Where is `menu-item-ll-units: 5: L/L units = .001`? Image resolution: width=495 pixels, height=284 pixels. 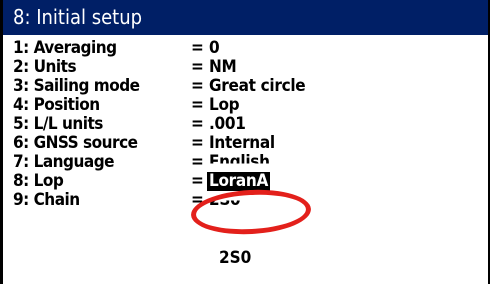 menu-item-ll-units: 5: L/L units = .001 is located at coordinates (243, 124).